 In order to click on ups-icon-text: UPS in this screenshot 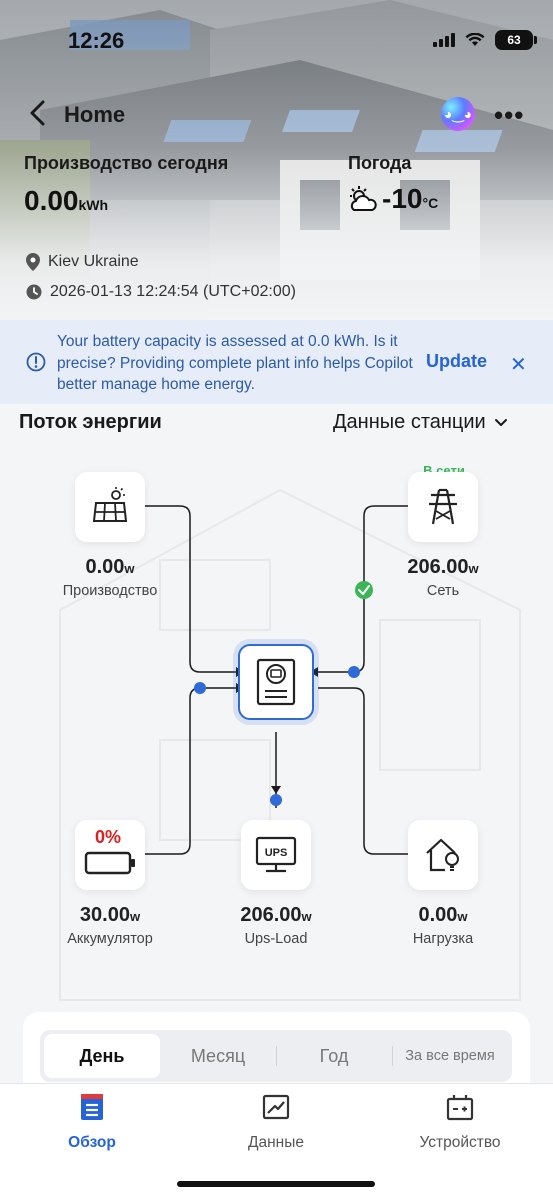, I will do `click(276, 853)`.